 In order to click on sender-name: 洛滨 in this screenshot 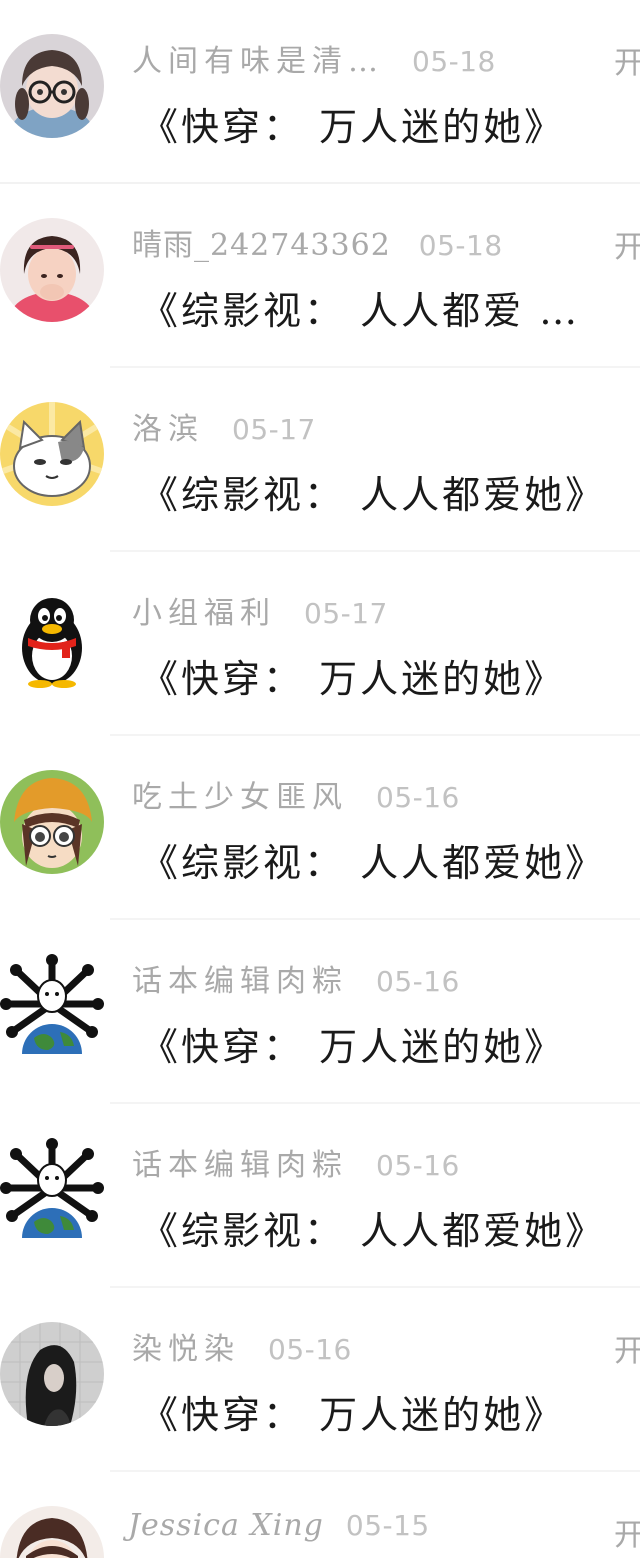, I will do `click(168, 426)`.